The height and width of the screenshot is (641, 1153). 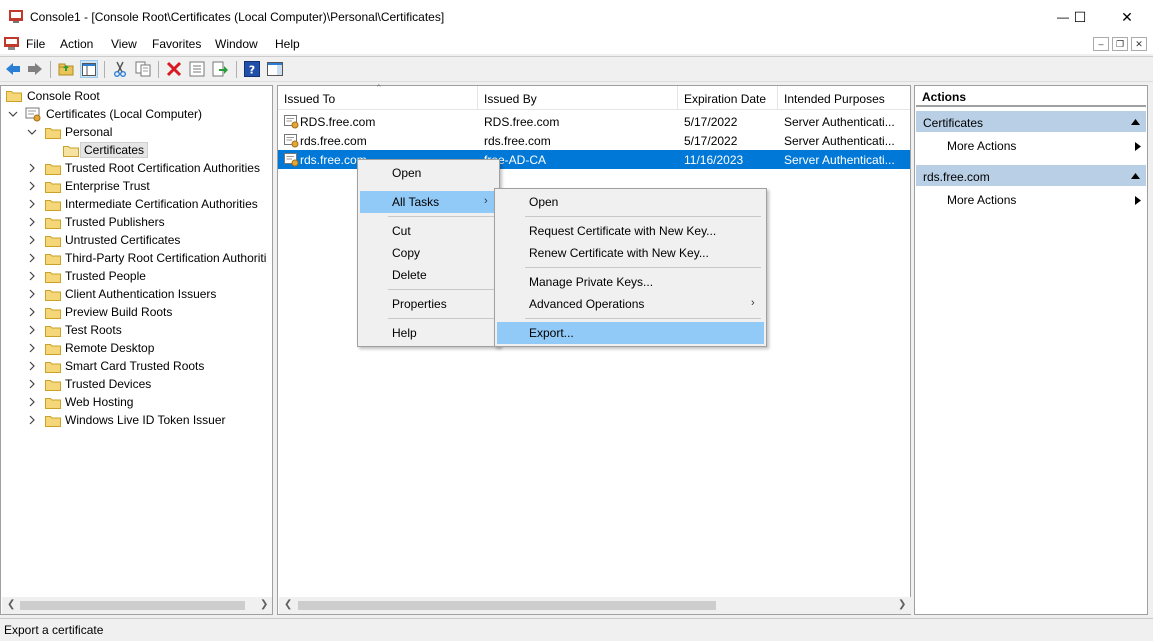 I want to click on tree-horizontal-scrollbar: ❮ ❯, so click(x=137, y=605).